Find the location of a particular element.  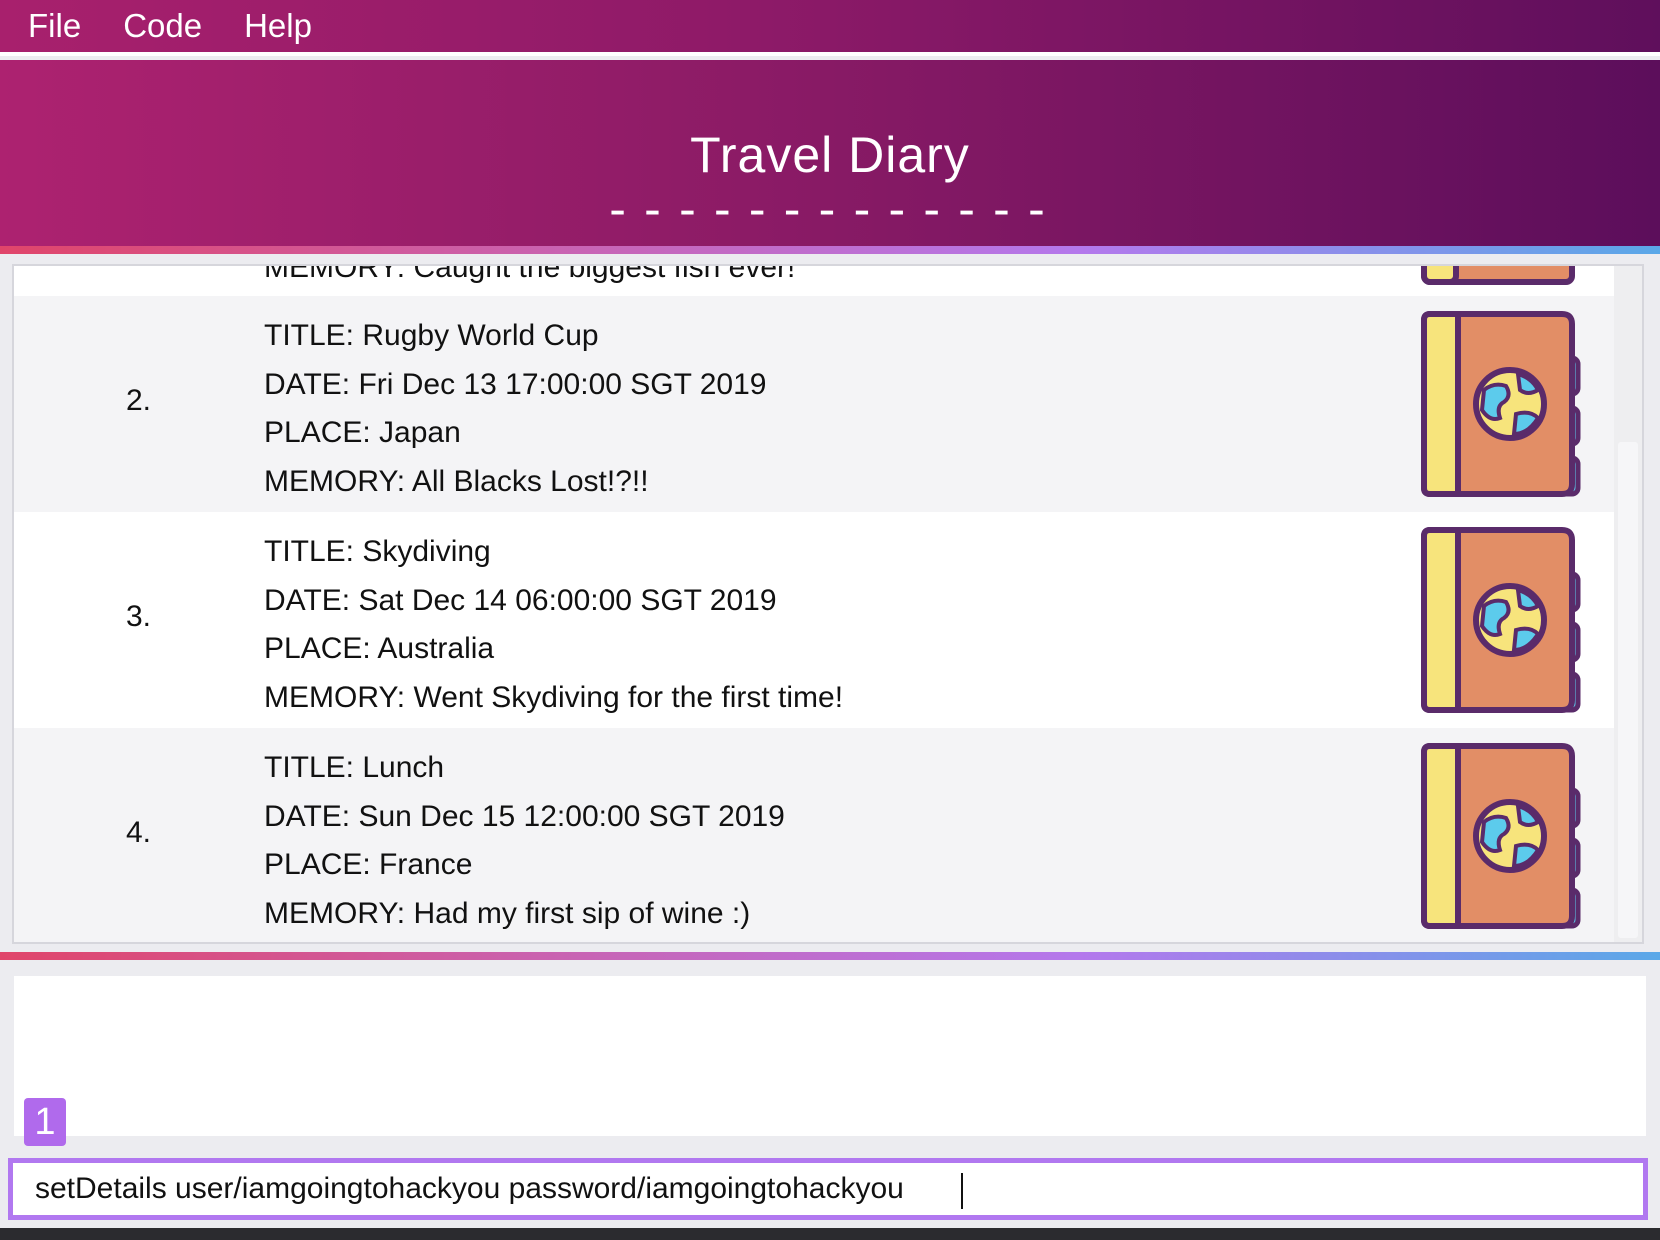

entry-index: 3. is located at coordinates (139, 616).